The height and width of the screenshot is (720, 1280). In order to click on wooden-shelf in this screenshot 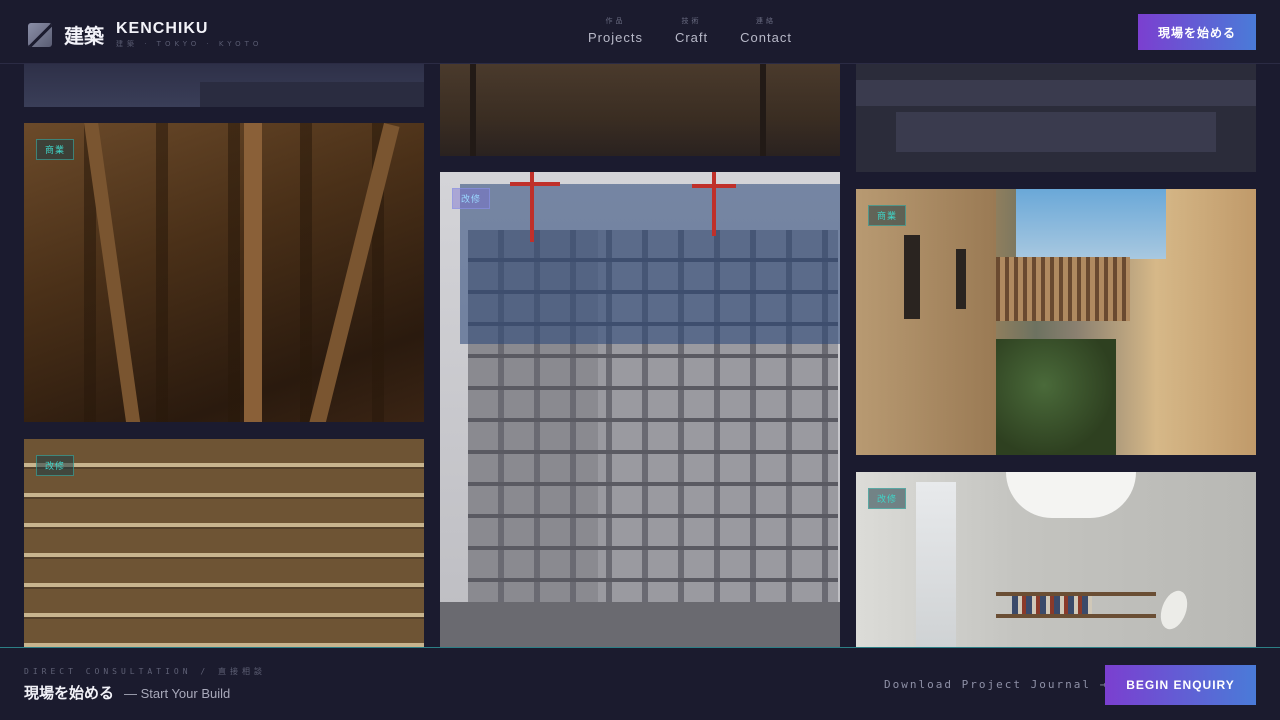, I will do `click(1076, 616)`.